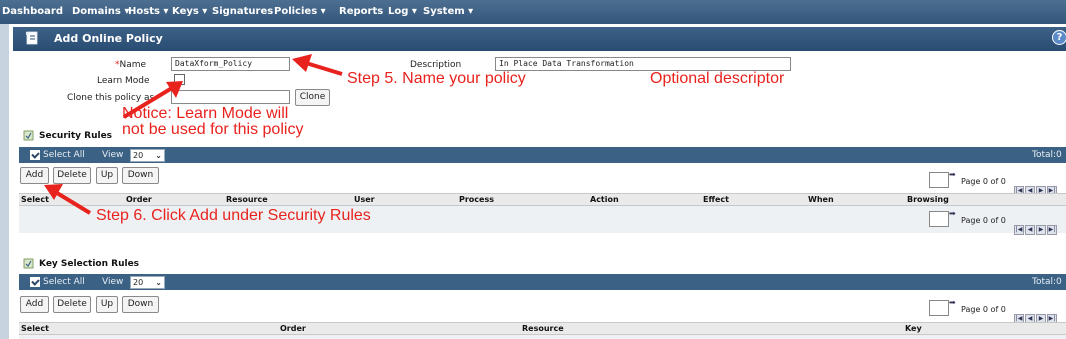 The height and width of the screenshot is (339, 1066). I want to click on nav-policies: Policies ▾, so click(300, 11).